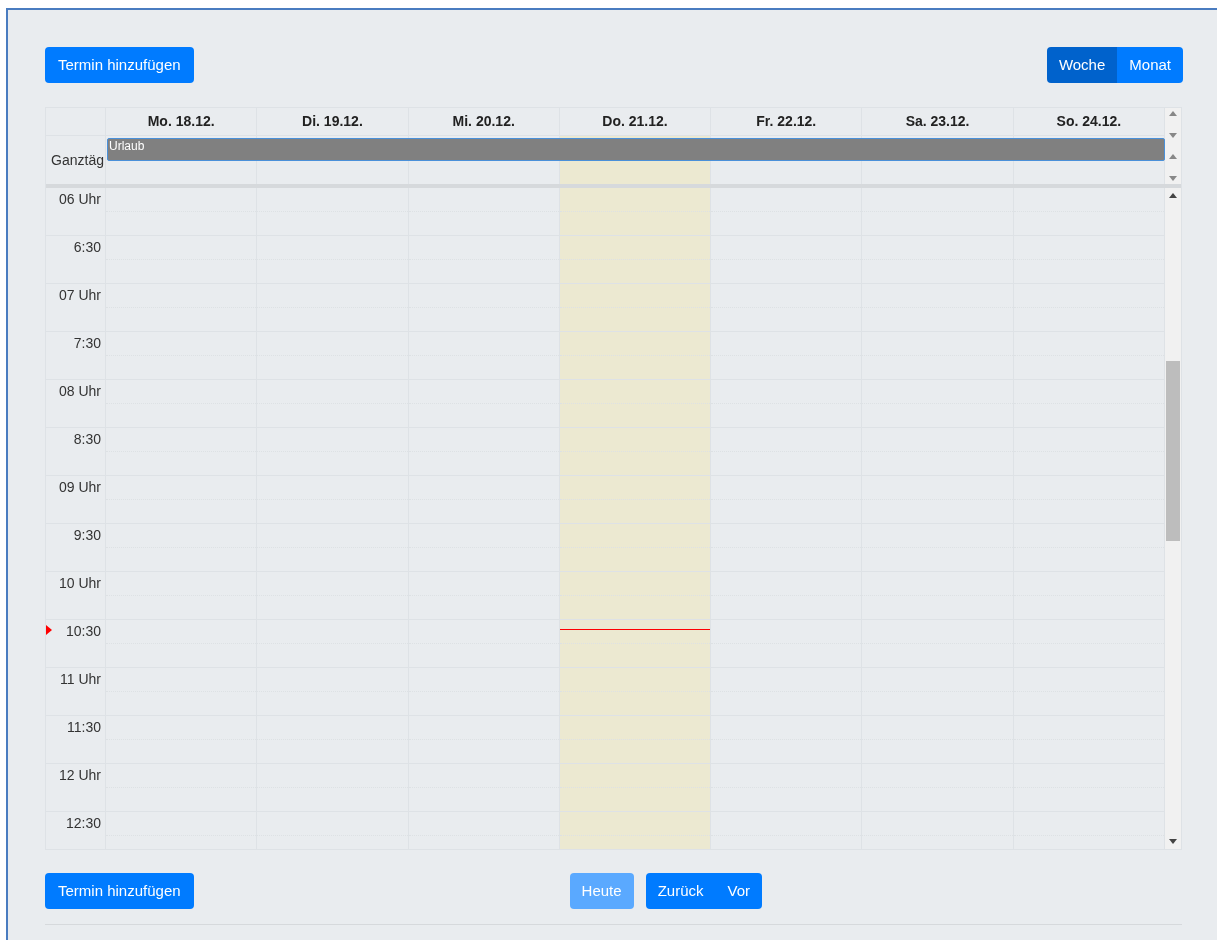 Image resolution: width=1217 pixels, height=940 pixels. I want to click on view-tab: Monat, so click(1150, 65).